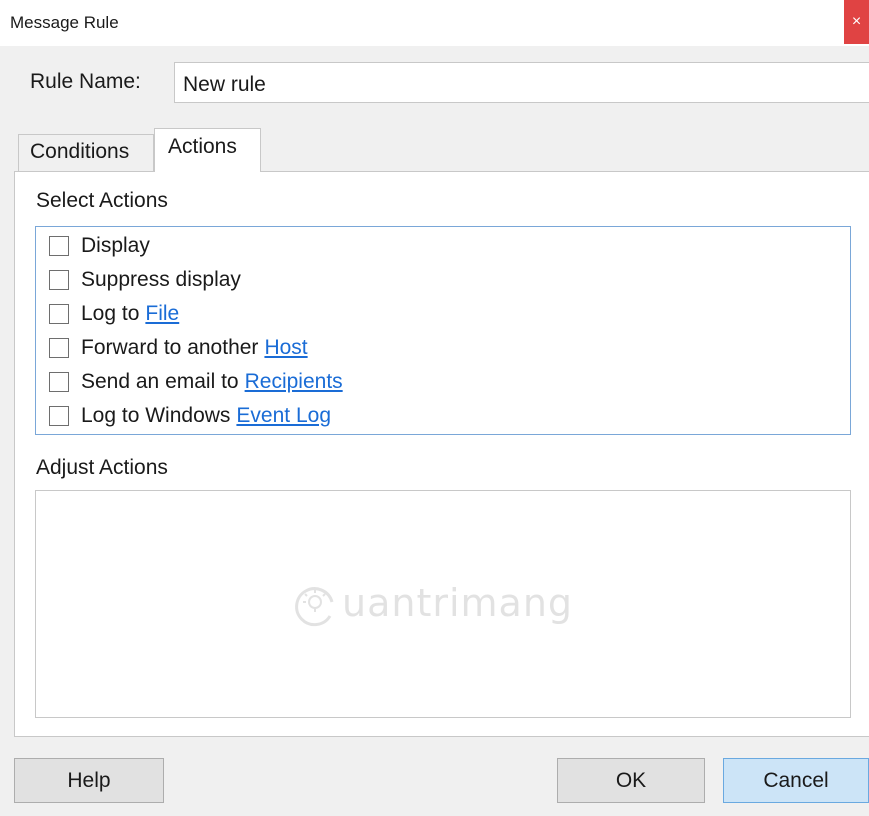  I want to click on tab-actions: Actions, so click(207, 150).